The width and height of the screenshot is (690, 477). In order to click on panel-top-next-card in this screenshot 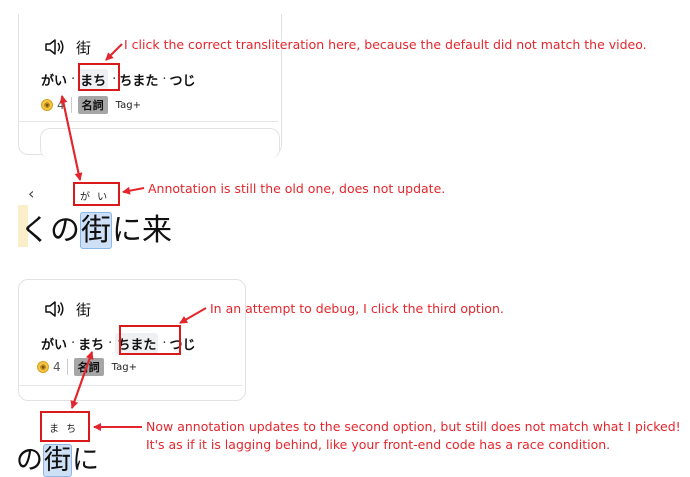, I will do `click(160, 143)`.